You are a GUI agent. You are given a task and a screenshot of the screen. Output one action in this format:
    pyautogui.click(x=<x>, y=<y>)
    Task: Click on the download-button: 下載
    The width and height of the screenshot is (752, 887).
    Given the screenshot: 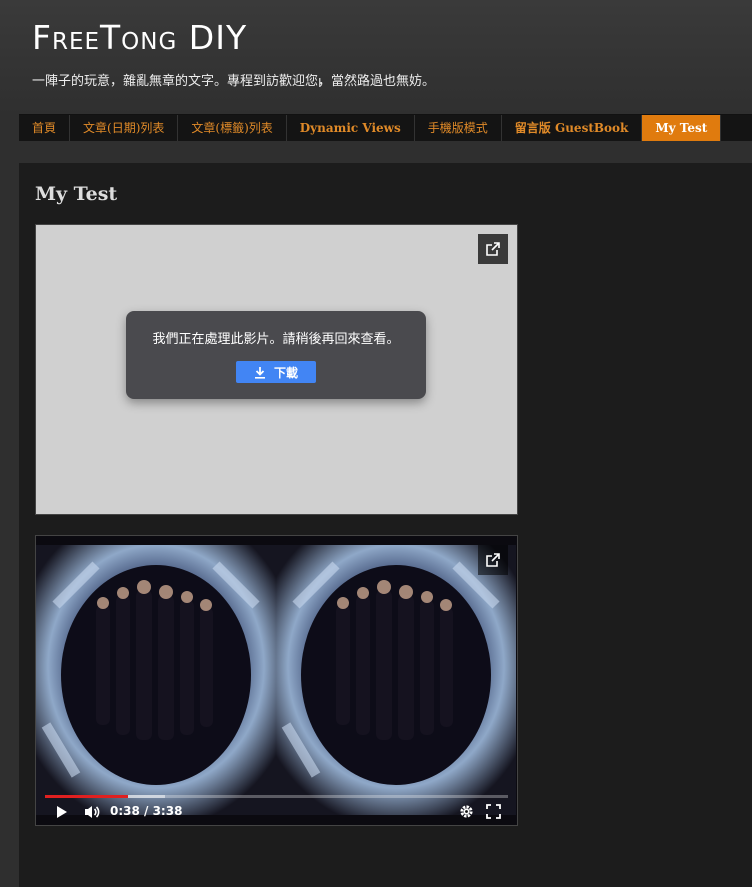 What is the action you would take?
    pyautogui.click(x=276, y=372)
    